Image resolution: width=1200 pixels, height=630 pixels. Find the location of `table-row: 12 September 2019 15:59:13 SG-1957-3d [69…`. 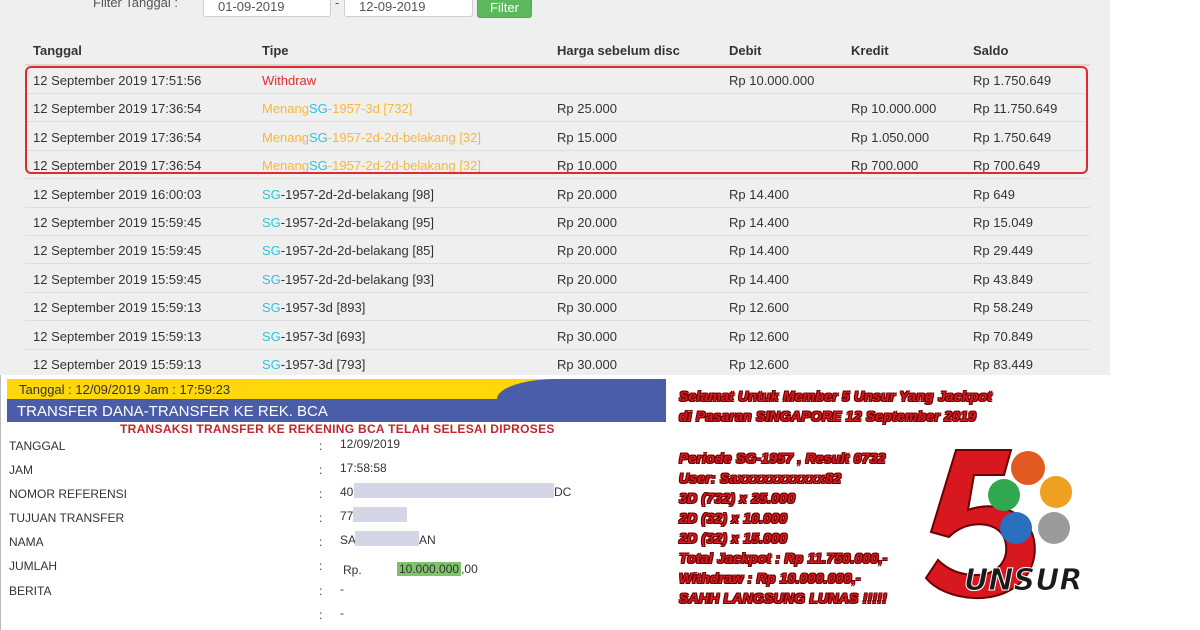

table-row: 12 September 2019 15:59:13 SG-1957-3d [69… is located at coordinates (557, 336).